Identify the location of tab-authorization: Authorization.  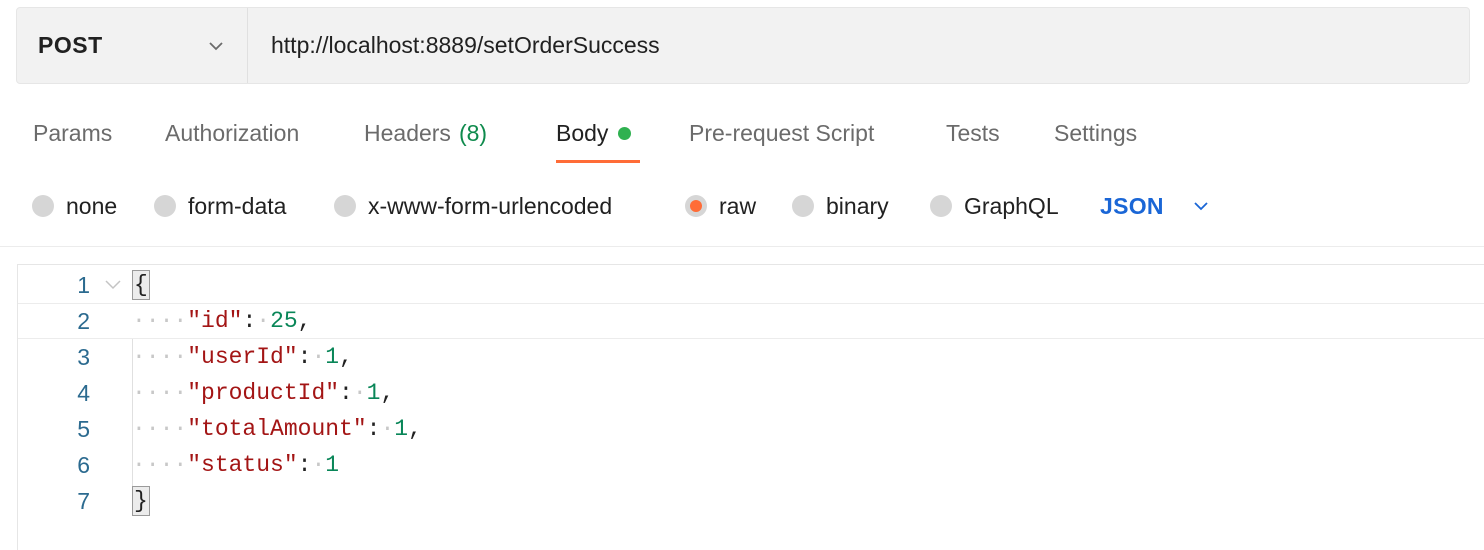
(232, 133).